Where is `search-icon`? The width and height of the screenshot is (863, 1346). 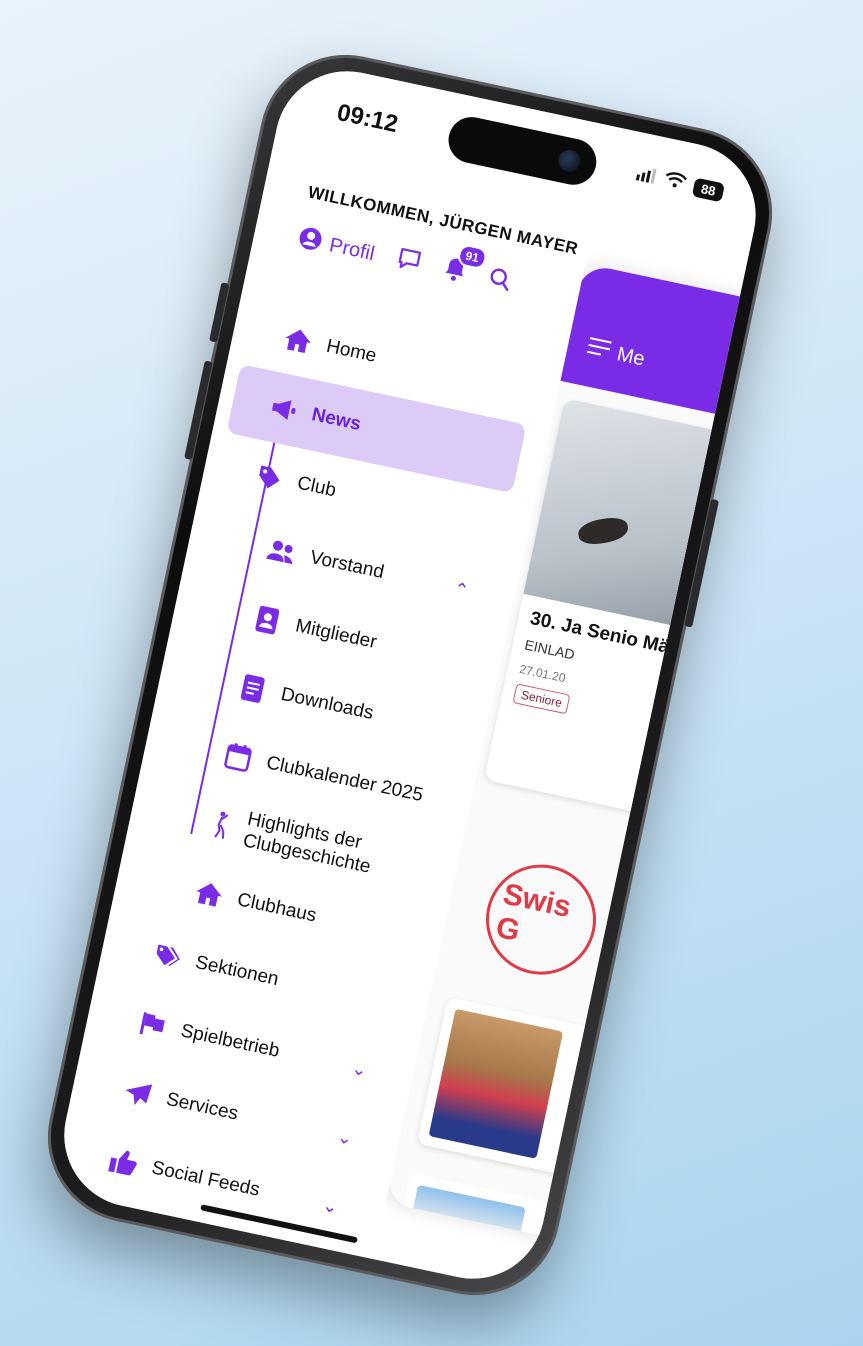 search-icon is located at coordinates (500, 281).